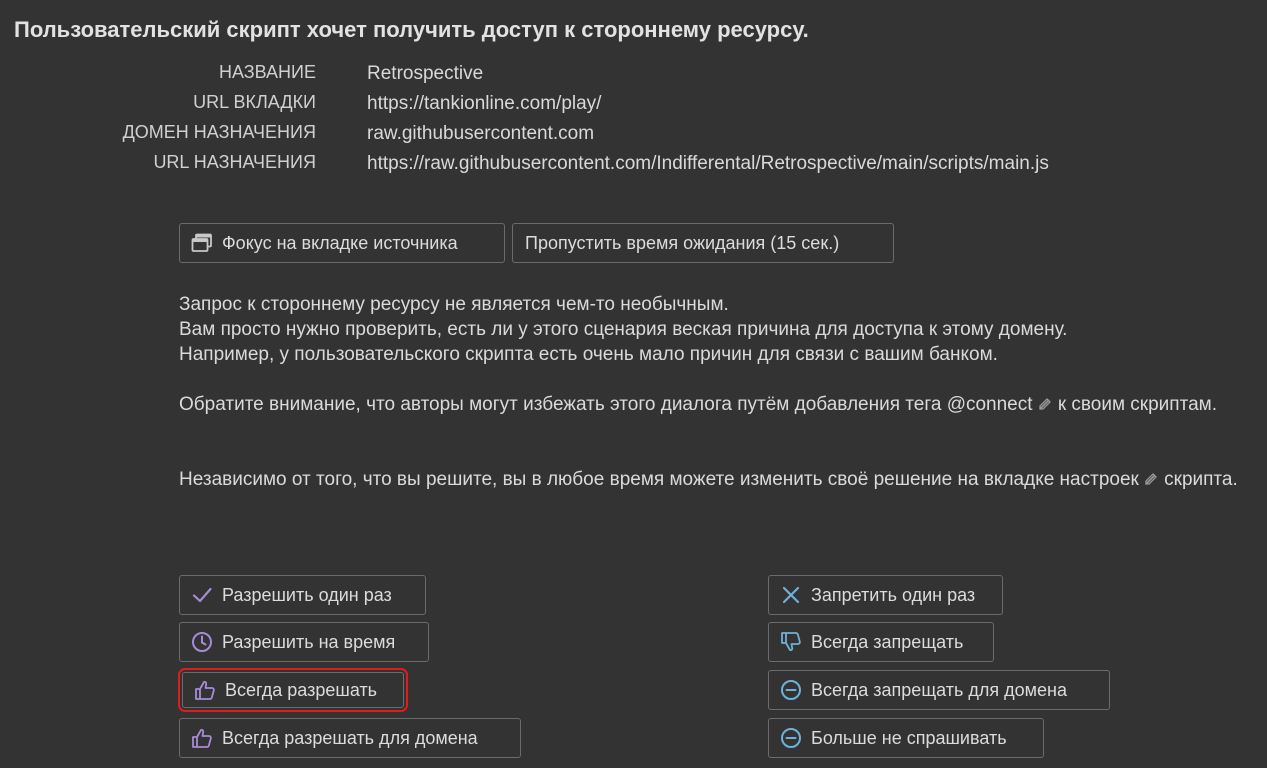 The image size is (1267, 768). Describe the element at coordinates (301, 689) in the screenshot. I see `always-allow-label: Всегда разрешать` at that location.